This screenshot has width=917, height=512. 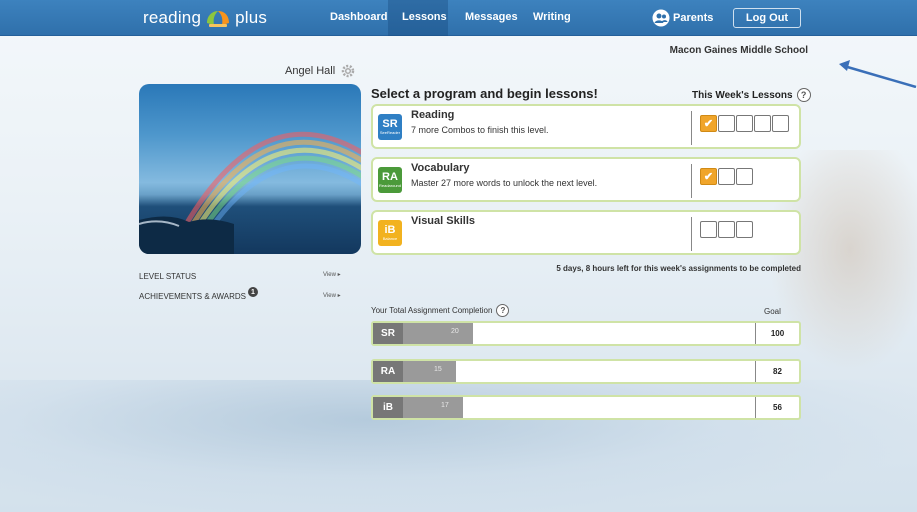 What do you see at coordinates (491, 17) in the screenshot?
I see `nav-messages: Messages` at bounding box center [491, 17].